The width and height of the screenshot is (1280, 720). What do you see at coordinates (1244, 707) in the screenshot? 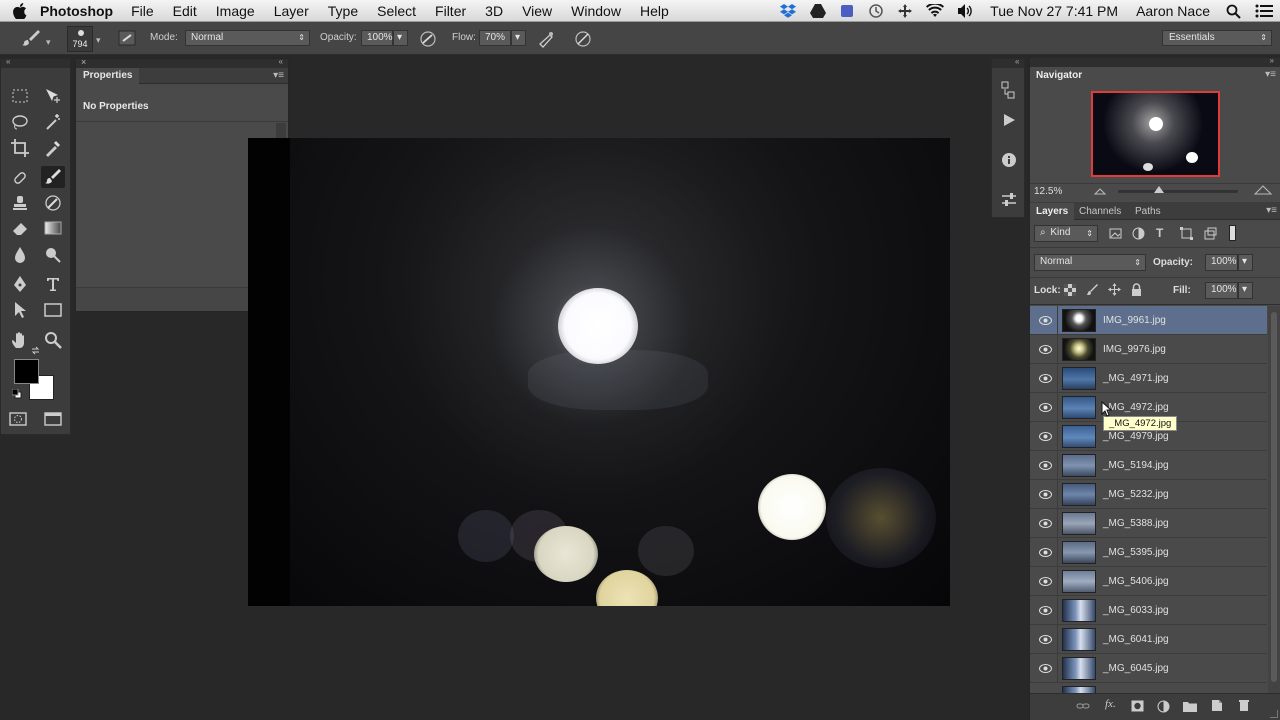
I see `trash-icon` at bounding box center [1244, 707].